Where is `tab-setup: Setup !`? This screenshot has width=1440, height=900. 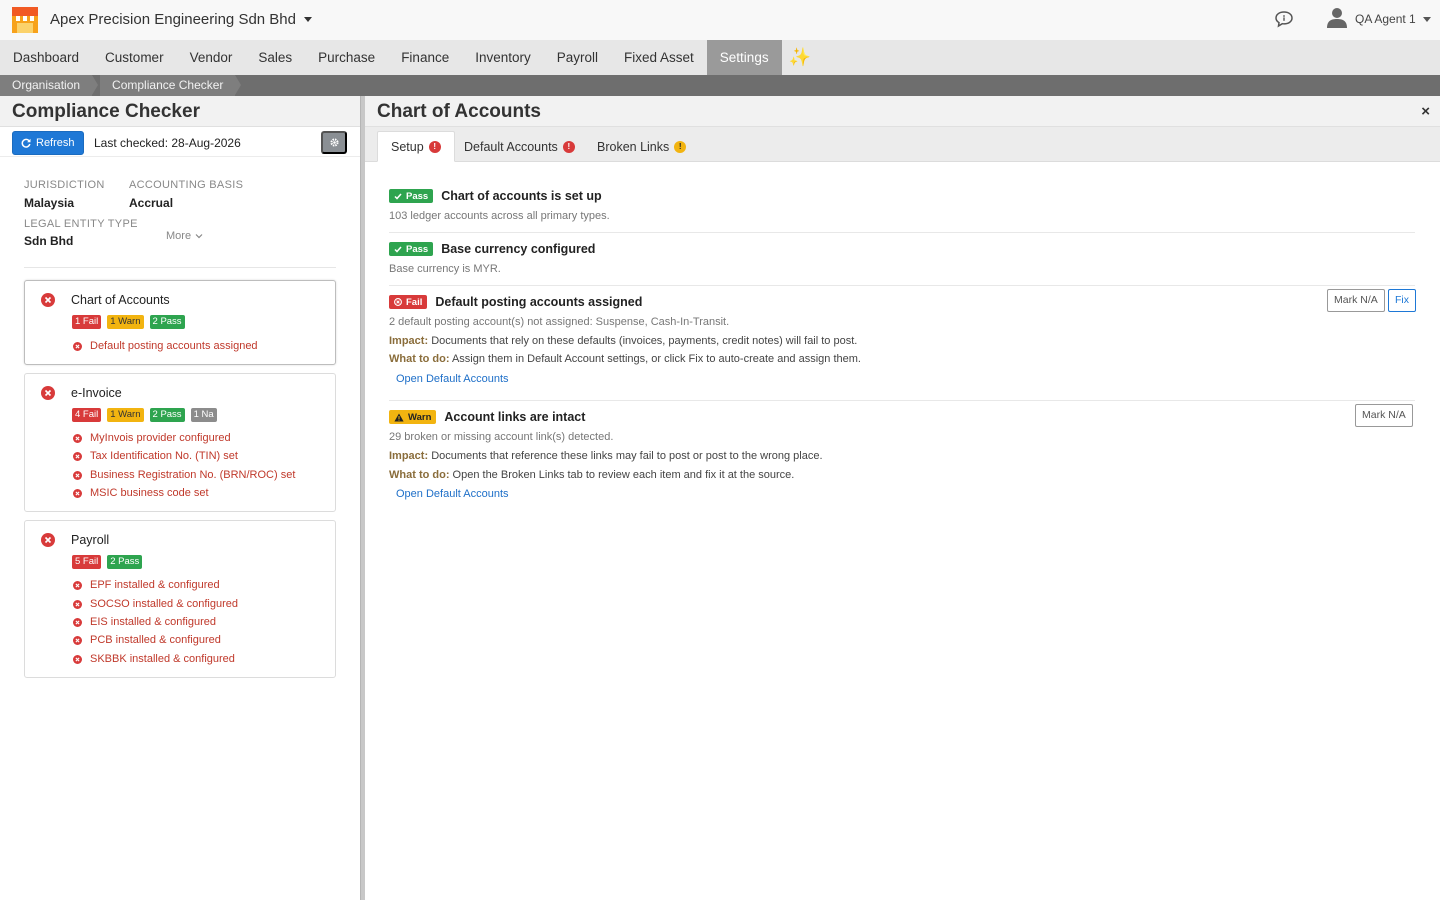
tab-setup: Setup ! is located at coordinates (416, 146).